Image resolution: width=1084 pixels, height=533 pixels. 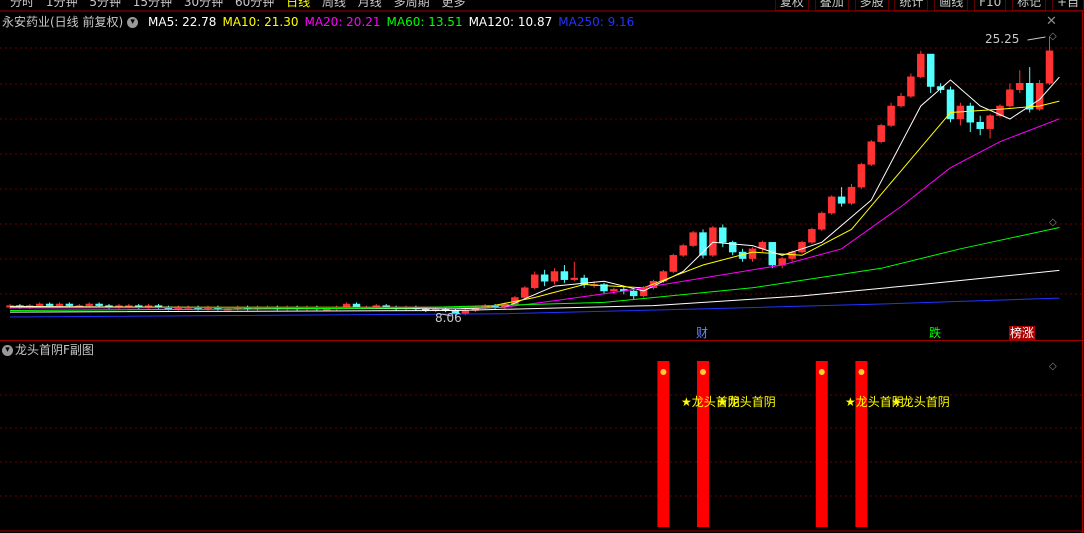 What do you see at coordinates (1036, 38) in the screenshot?
I see `high-price-pointer` at bounding box center [1036, 38].